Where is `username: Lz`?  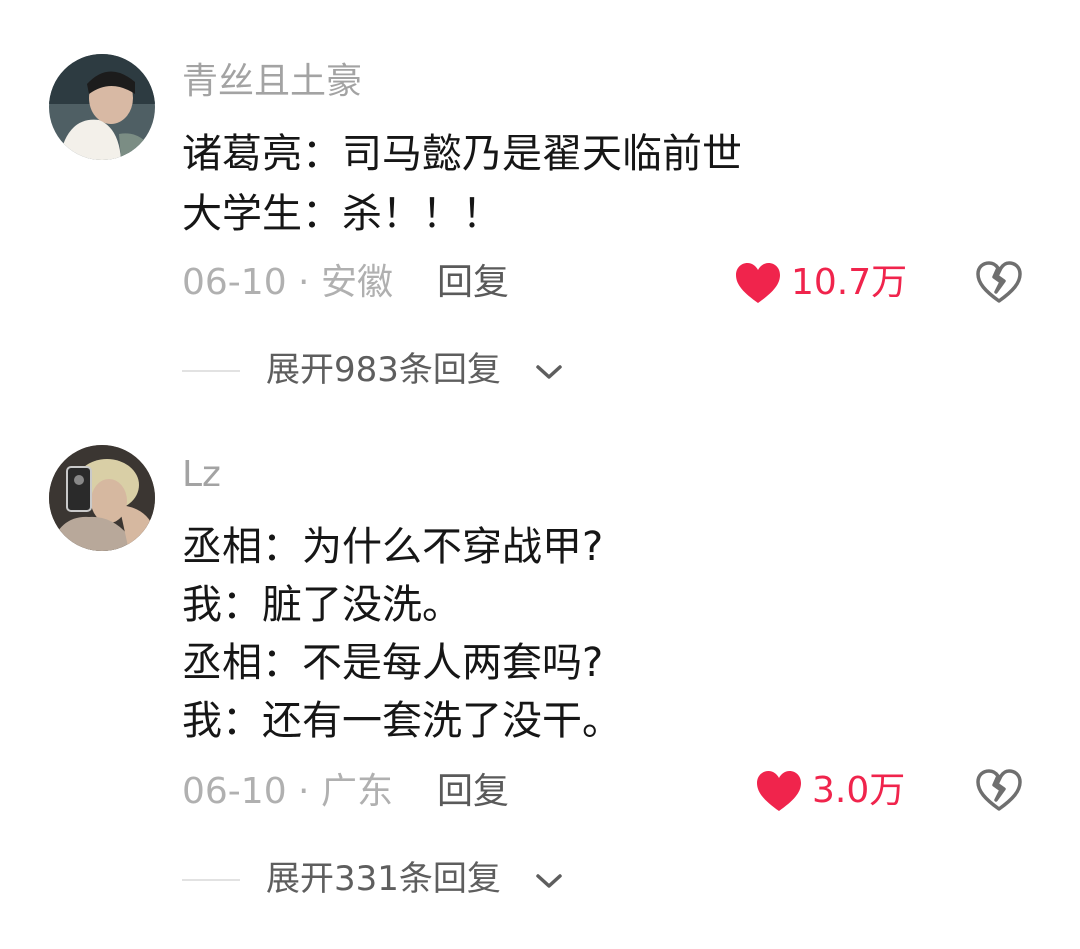 username: Lz is located at coordinates (201, 475).